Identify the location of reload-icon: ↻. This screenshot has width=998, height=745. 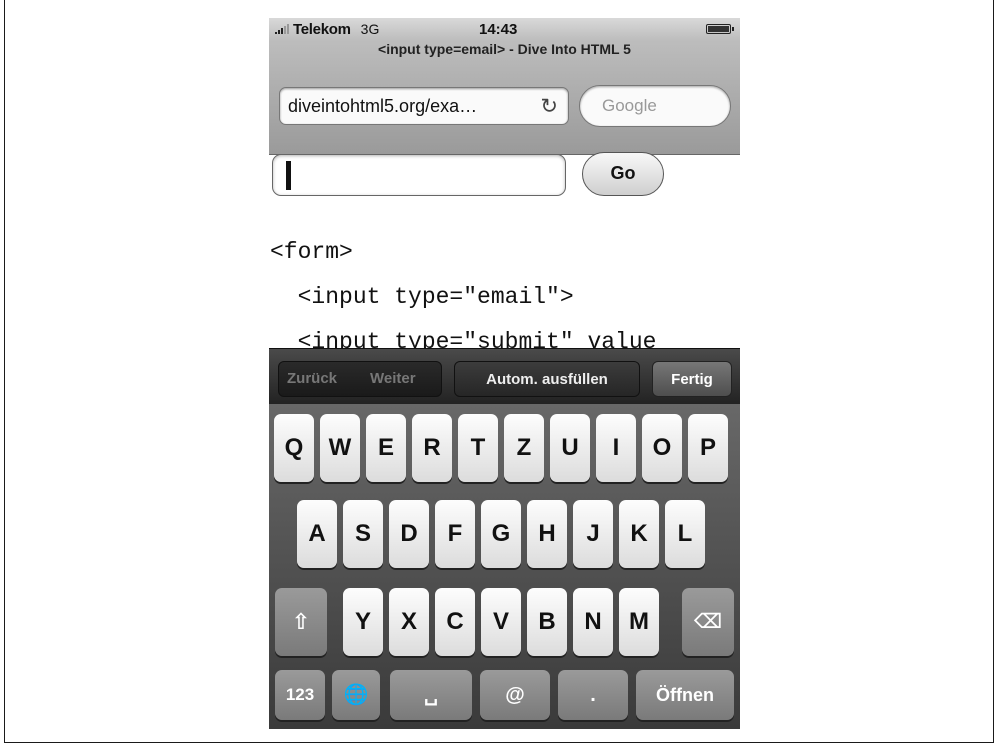
(549, 106).